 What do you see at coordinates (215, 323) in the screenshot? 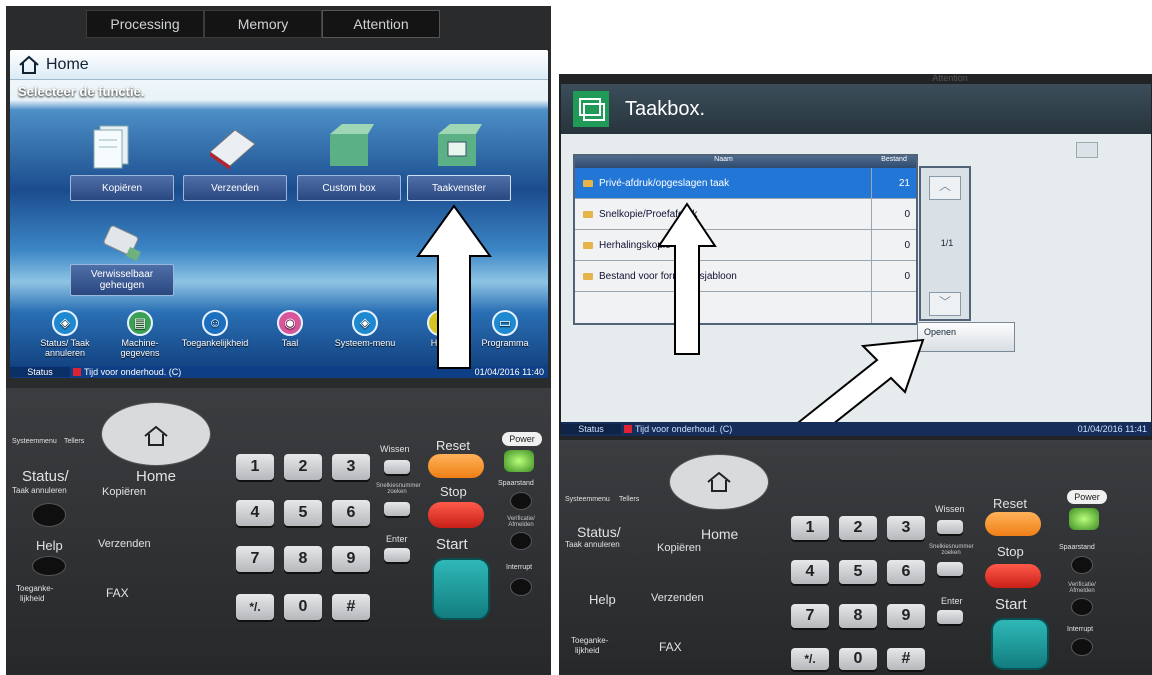
I see `accessibility-icon: ☺` at bounding box center [215, 323].